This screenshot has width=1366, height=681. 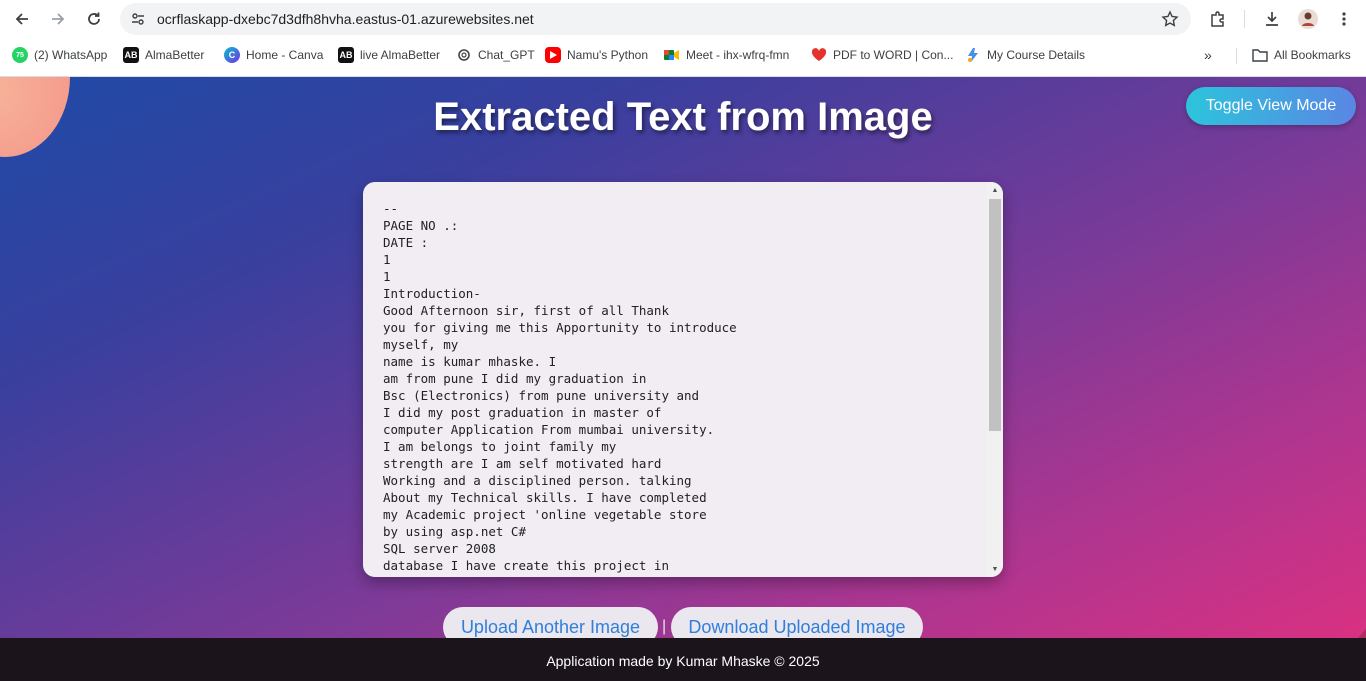 What do you see at coordinates (995, 569) in the screenshot?
I see `scroll-down-arrow-icon: ▼` at bounding box center [995, 569].